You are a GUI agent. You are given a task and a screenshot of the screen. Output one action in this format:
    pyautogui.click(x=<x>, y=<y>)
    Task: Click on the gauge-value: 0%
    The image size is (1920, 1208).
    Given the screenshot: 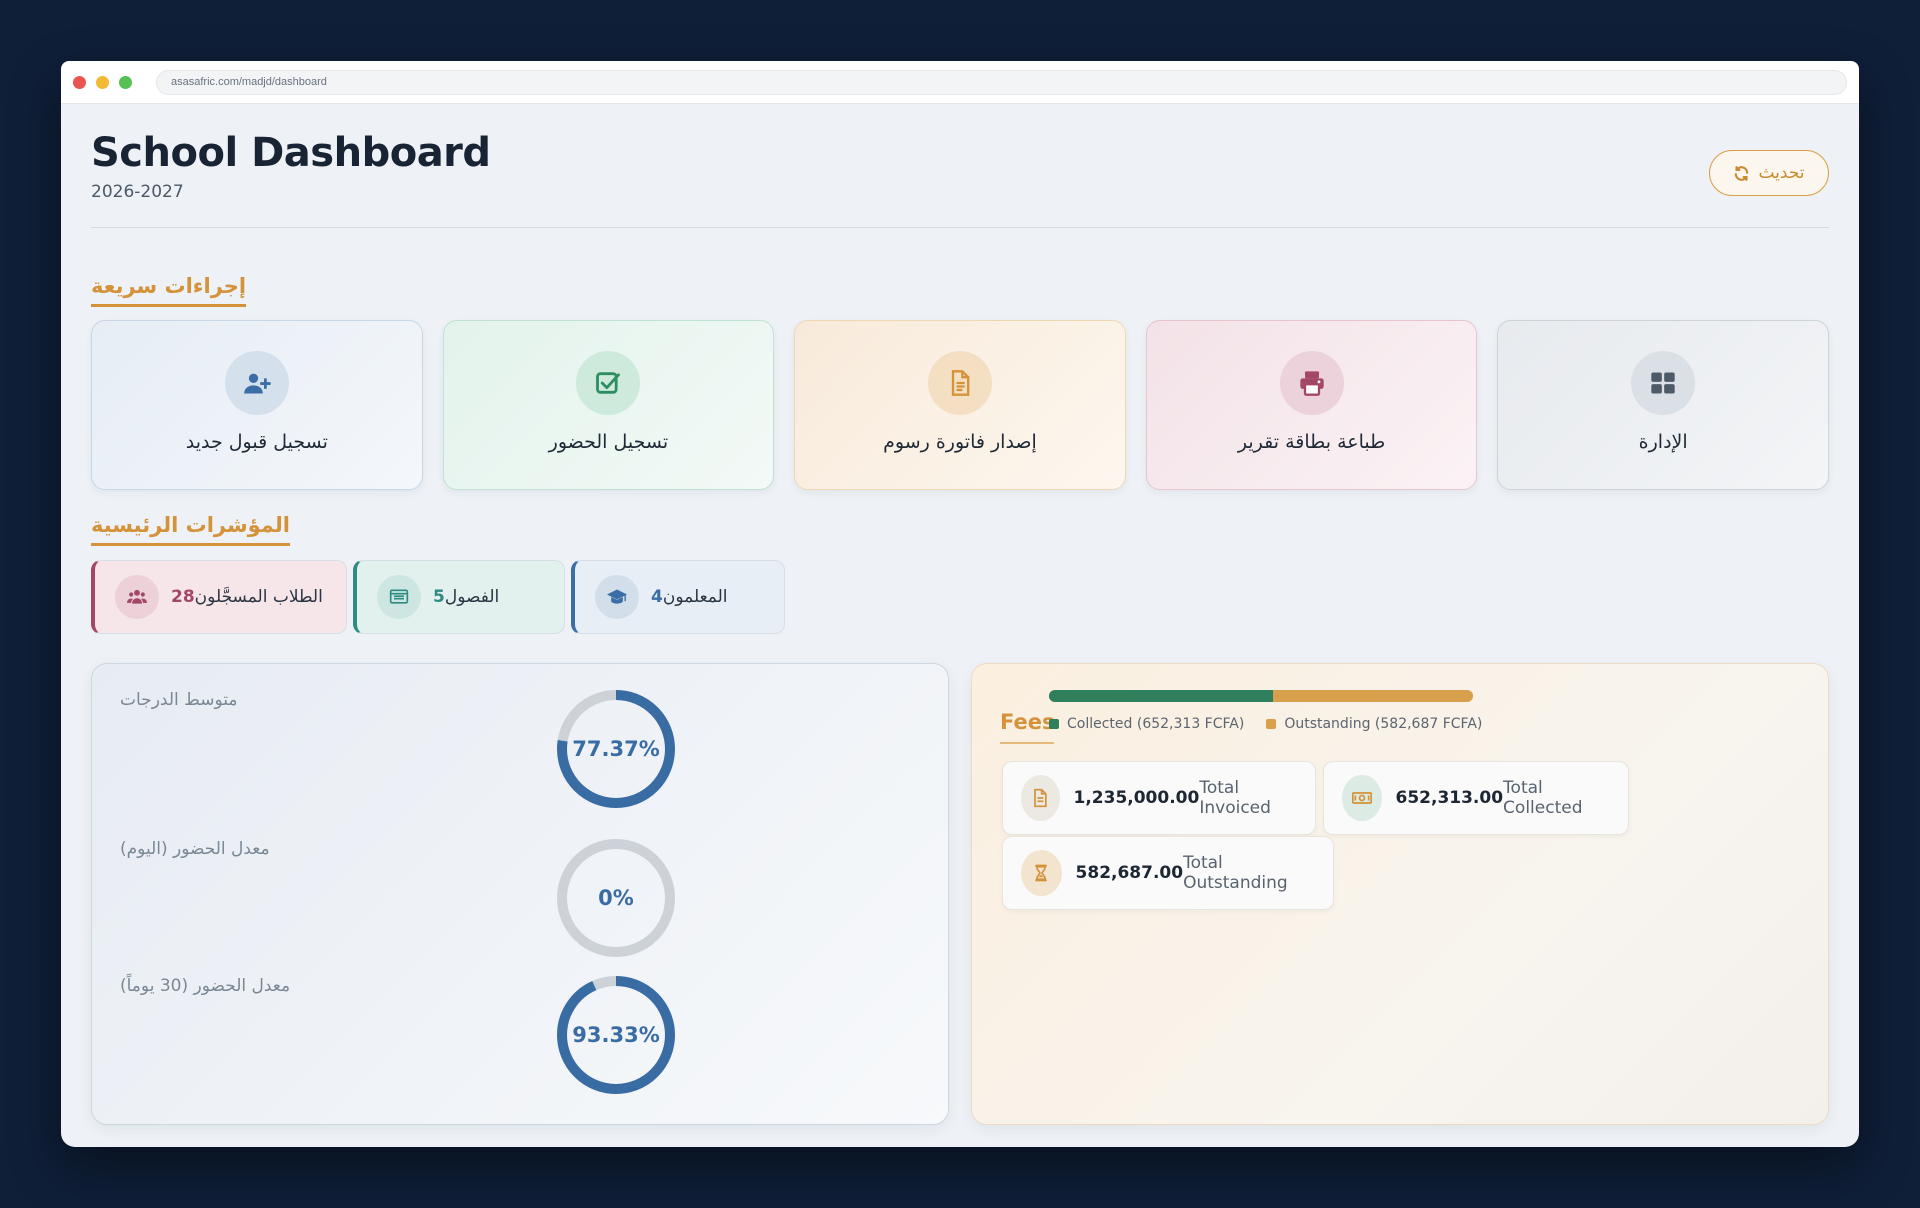 What is the action you would take?
    pyautogui.click(x=616, y=898)
    